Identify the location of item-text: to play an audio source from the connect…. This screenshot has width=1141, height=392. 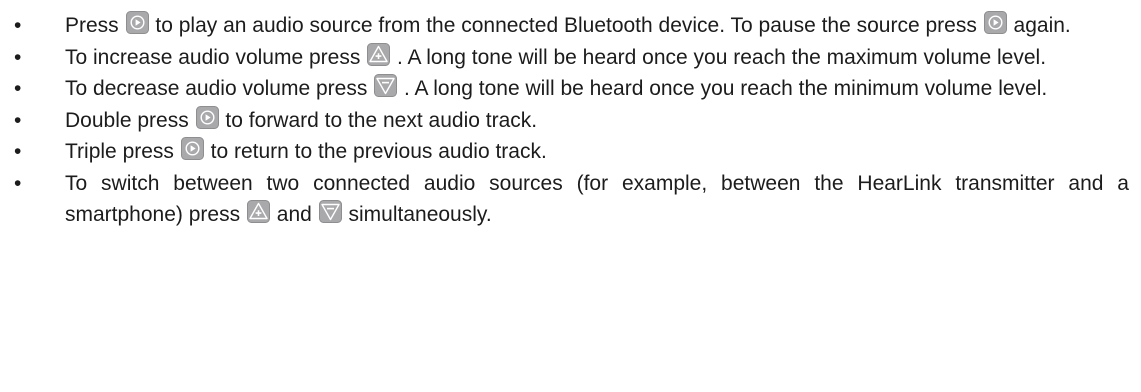
(566, 25).